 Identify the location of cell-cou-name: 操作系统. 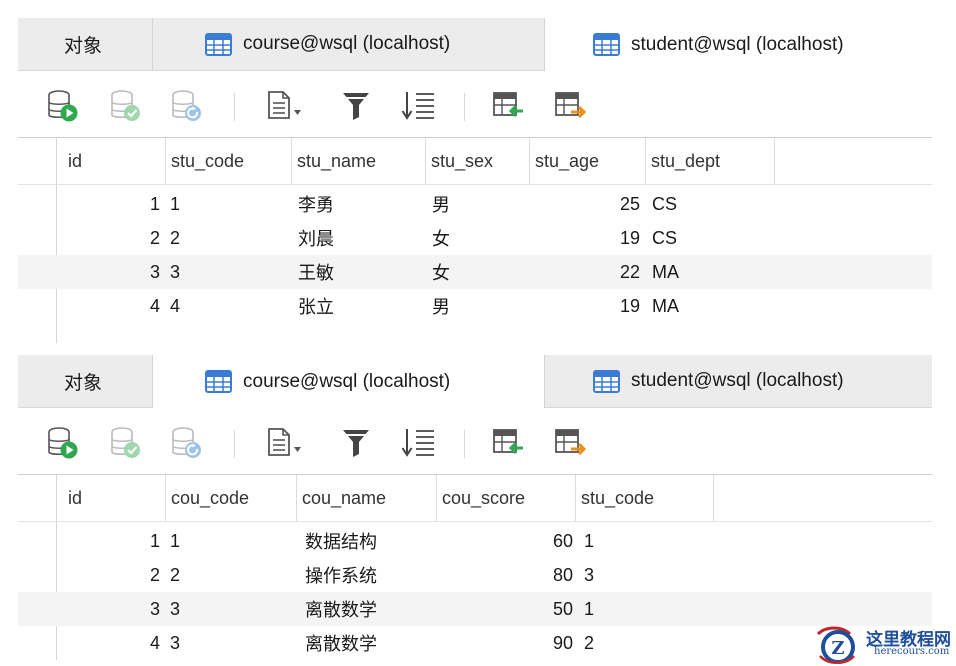
(341, 575).